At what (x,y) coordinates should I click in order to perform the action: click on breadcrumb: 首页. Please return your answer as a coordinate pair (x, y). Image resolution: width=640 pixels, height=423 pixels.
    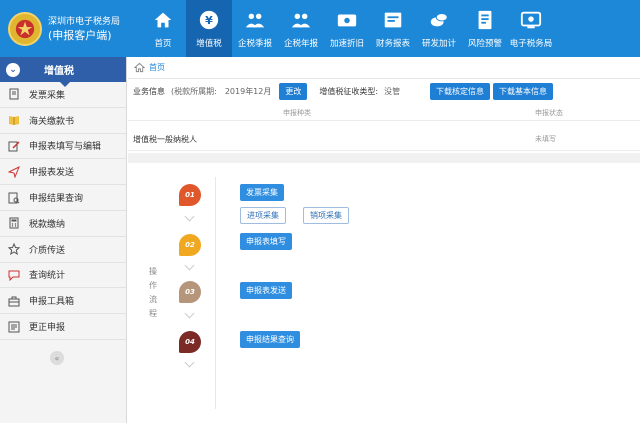
    Looking at the image, I should click on (384, 68).